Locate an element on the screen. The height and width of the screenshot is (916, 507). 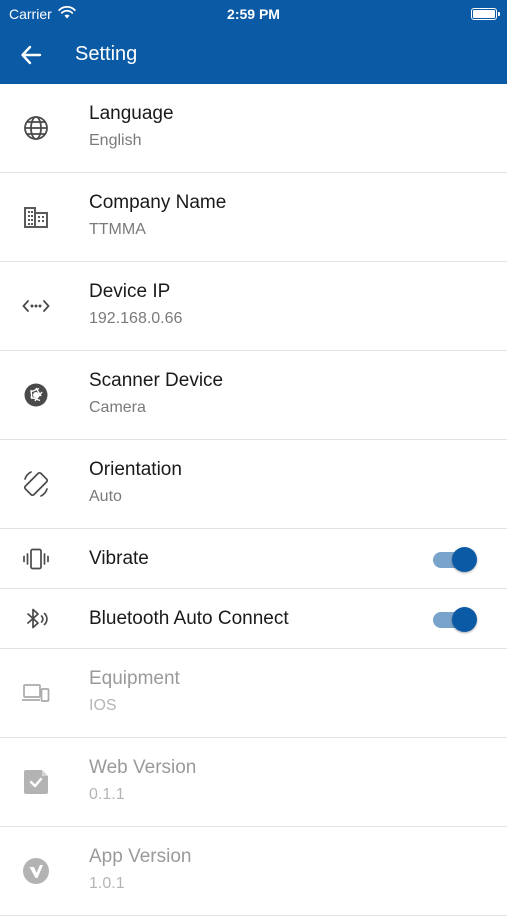
status-bar: Carrier 2:59 PM is located at coordinates (253, 14).